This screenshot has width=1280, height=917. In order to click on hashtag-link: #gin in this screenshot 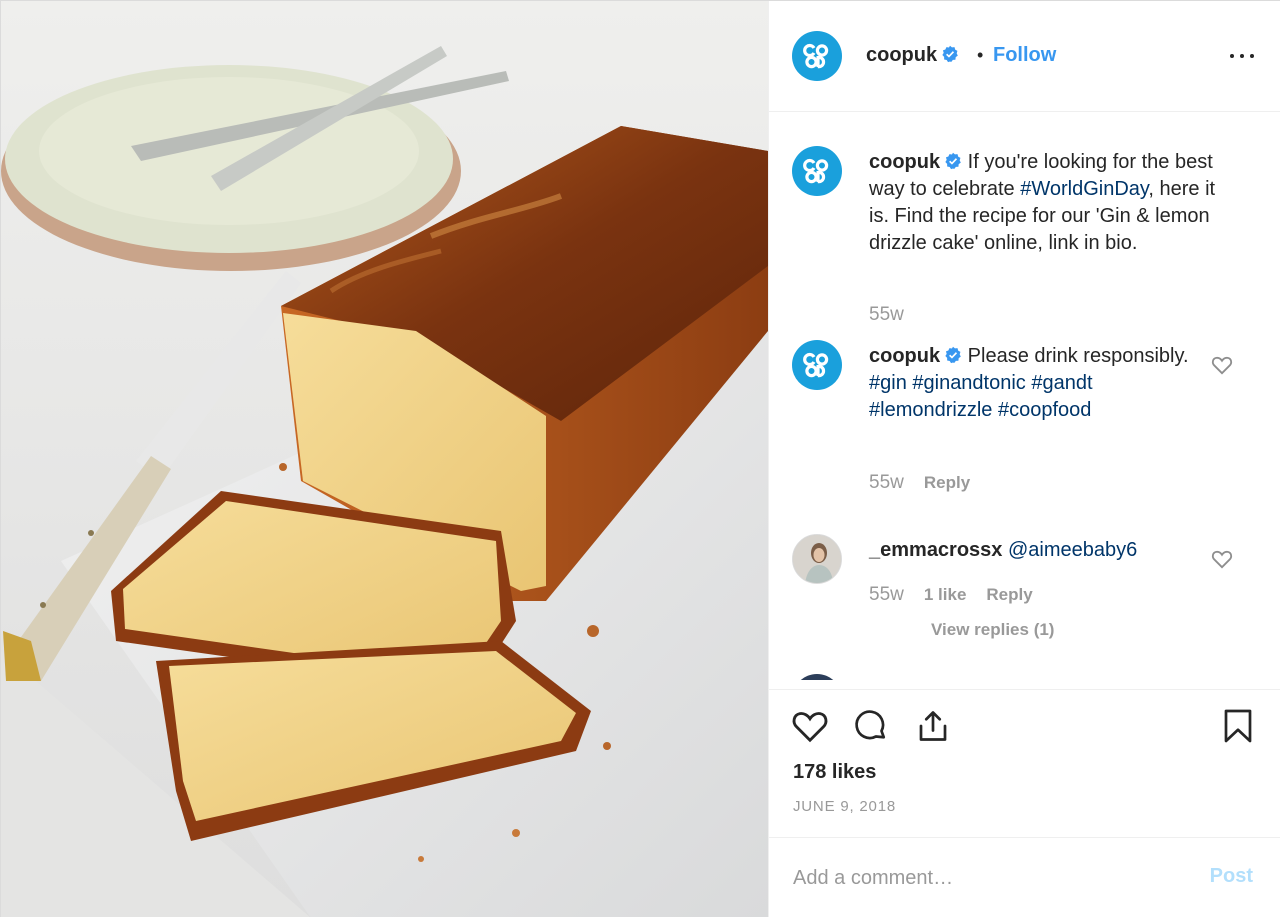, I will do `click(888, 383)`.